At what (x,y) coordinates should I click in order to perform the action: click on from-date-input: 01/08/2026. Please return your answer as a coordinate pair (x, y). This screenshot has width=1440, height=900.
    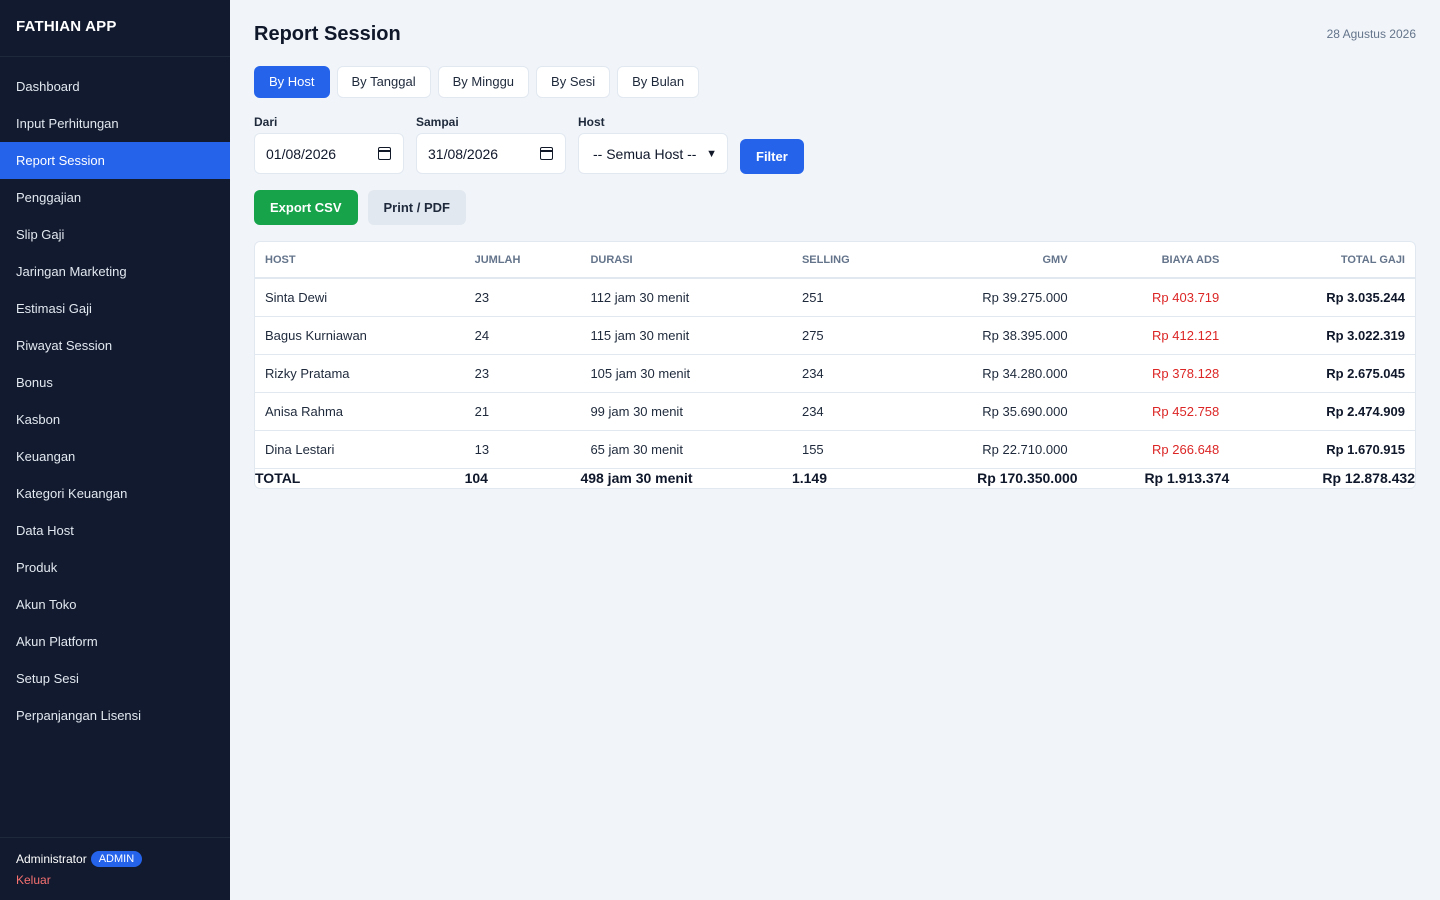
    Looking at the image, I should click on (329, 153).